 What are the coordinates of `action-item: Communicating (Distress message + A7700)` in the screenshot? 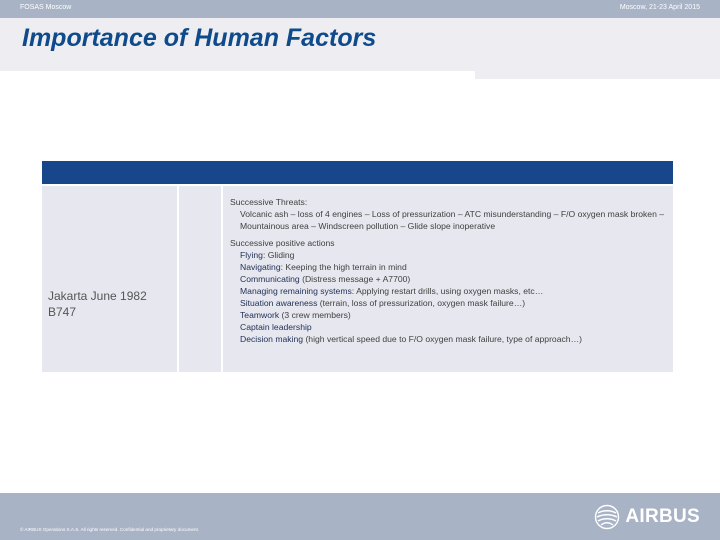 It's located at (450, 279).